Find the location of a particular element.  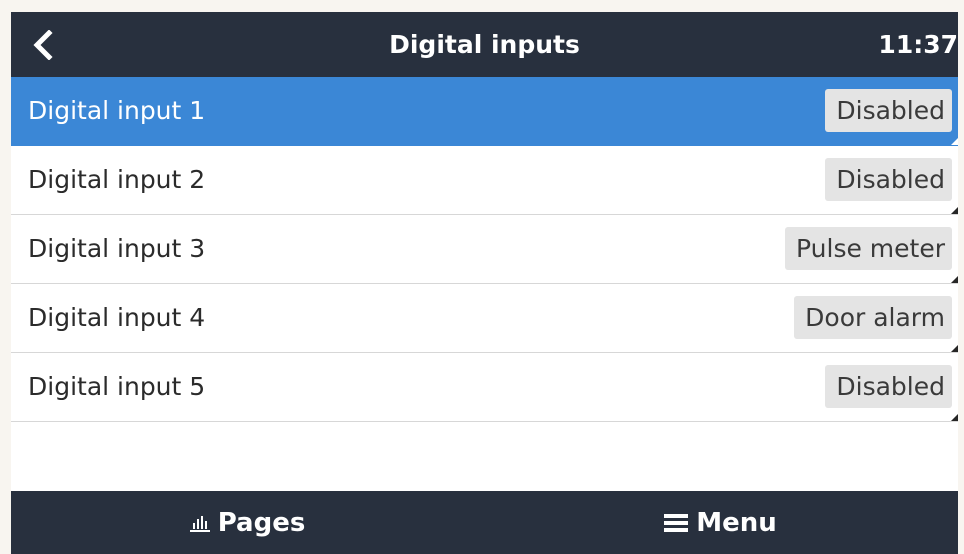

pages-button: Pages is located at coordinates (247, 522).